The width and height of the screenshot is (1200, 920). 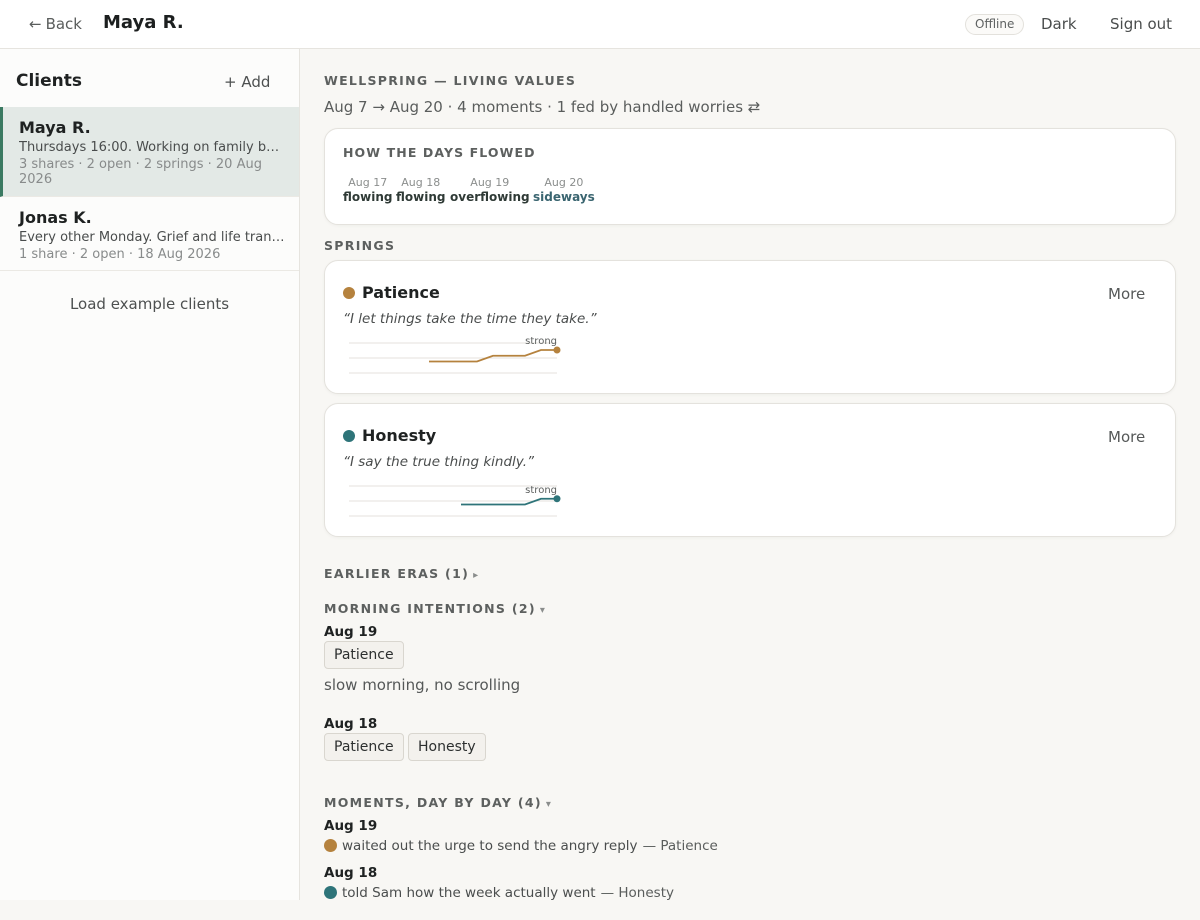 What do you see at coordinates (447, 747) in the screenshot?
I see `intention-chip: Honesty` at bounding box center [447, 747].